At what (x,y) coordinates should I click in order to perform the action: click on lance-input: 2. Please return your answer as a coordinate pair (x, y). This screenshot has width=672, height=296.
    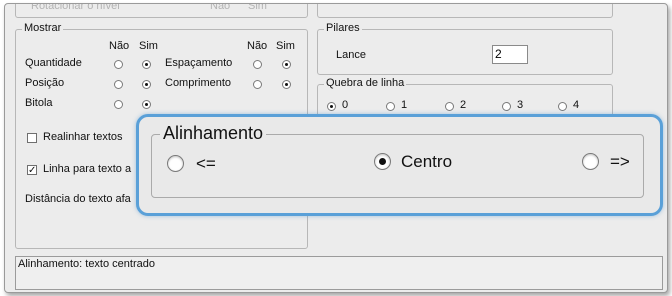
    Looking at the image, I should click on (510, 54).